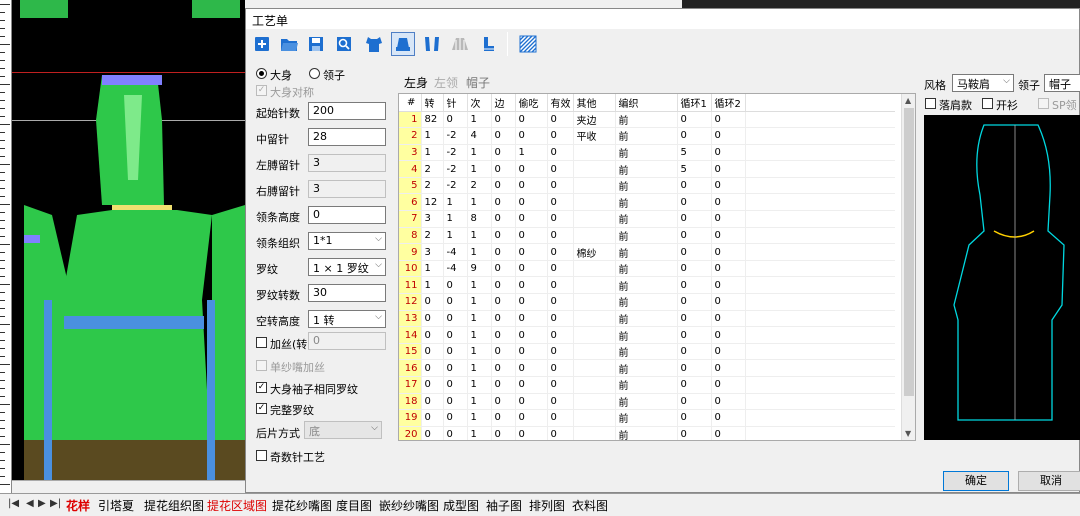  I want to click on row-number: 4, so click(410, 169).